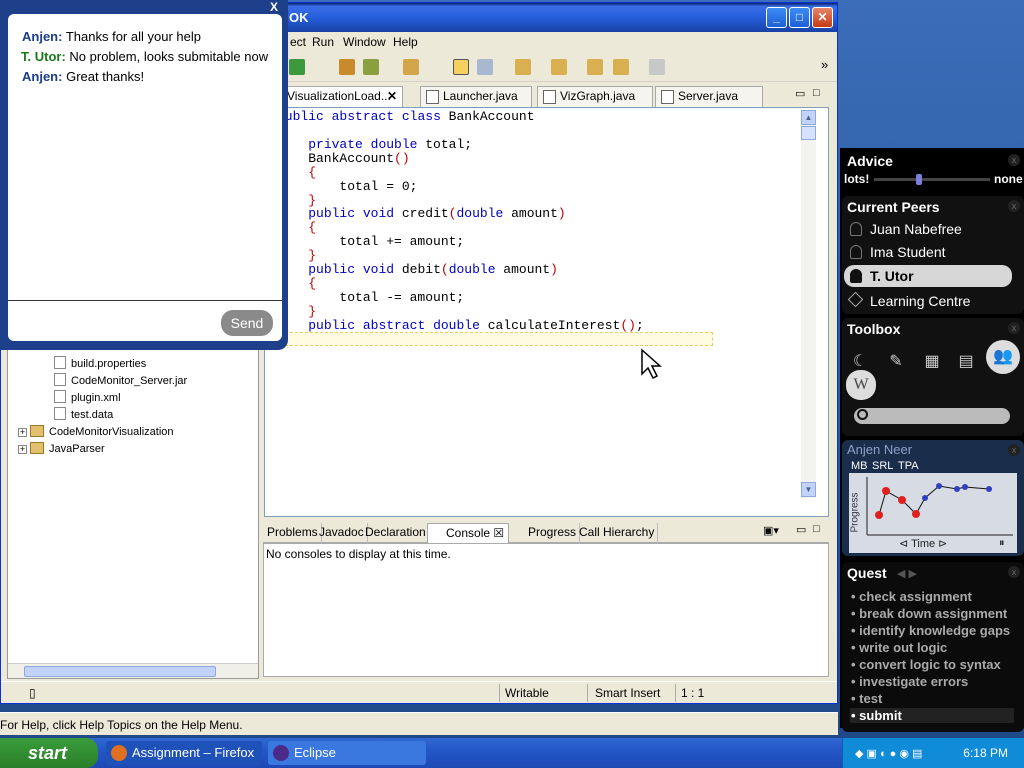 The width and height of the screenshot is (1024, 768). Describe the element at coordinates (866, 698) in the screenshot. I see `quest-item: • test` at that location.